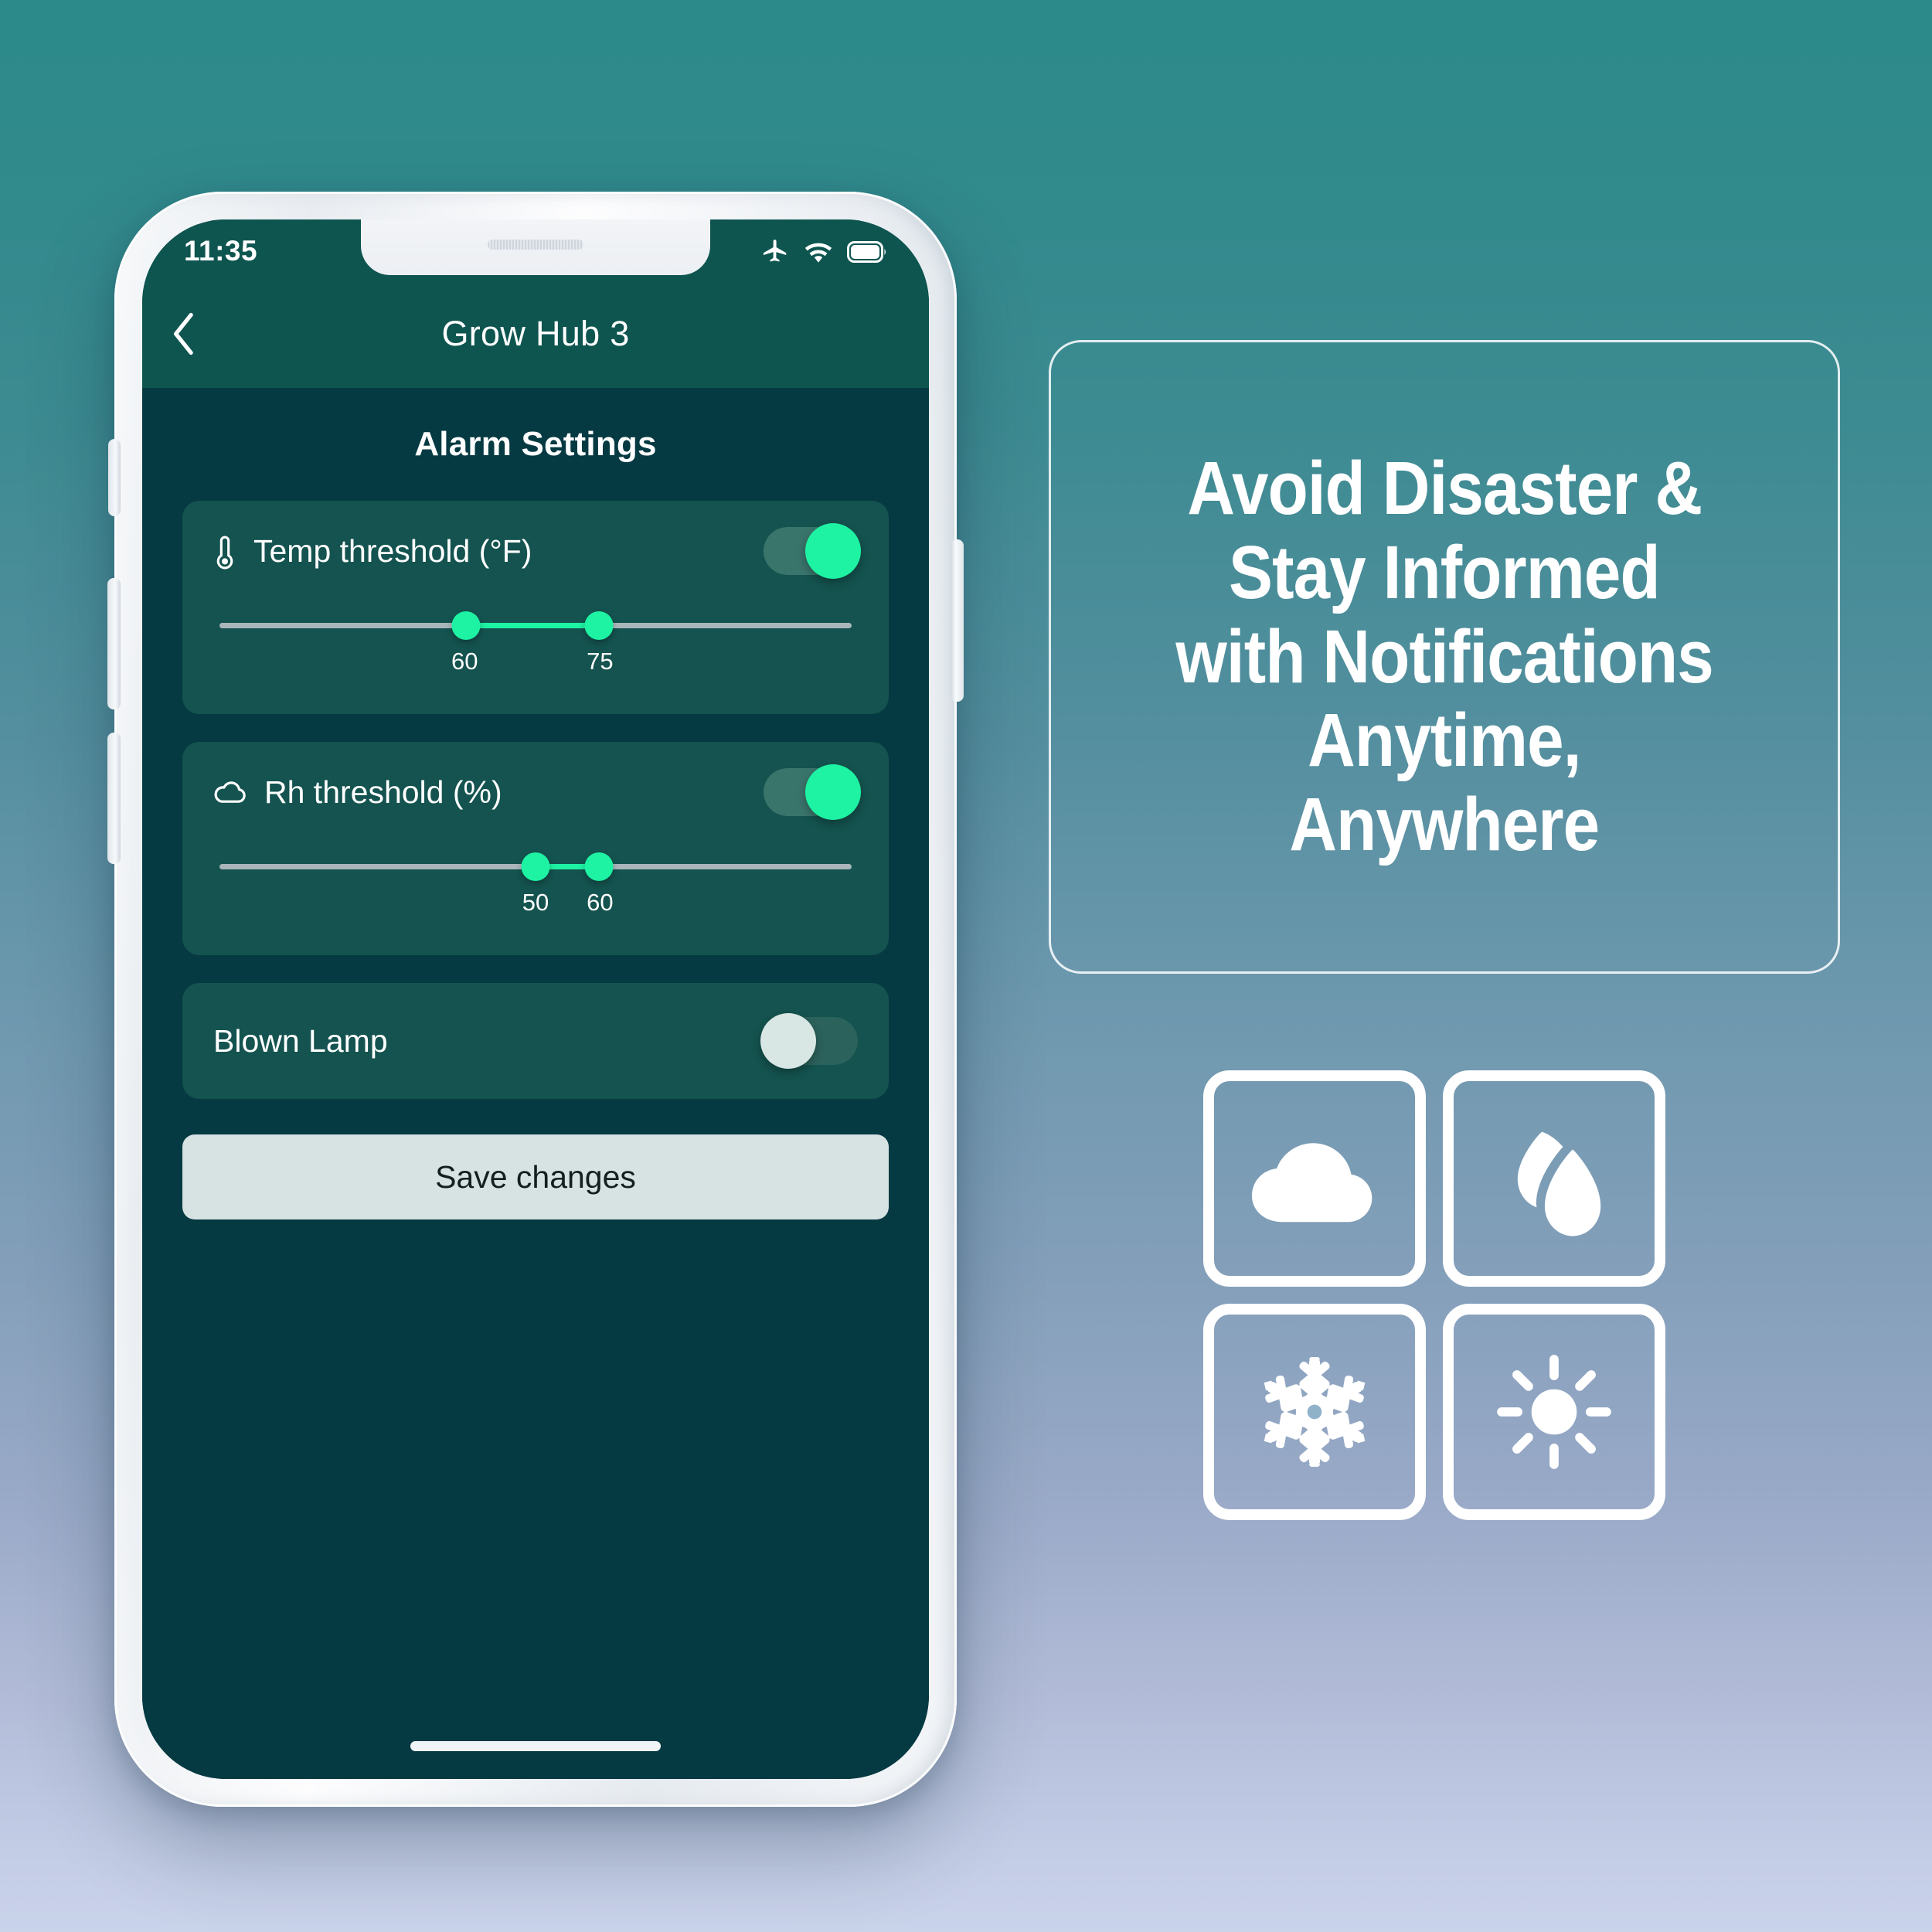 The image size is (1932, 1932). I want to click on setting-label-group: Temp threshold (°F), so click(372, 551).